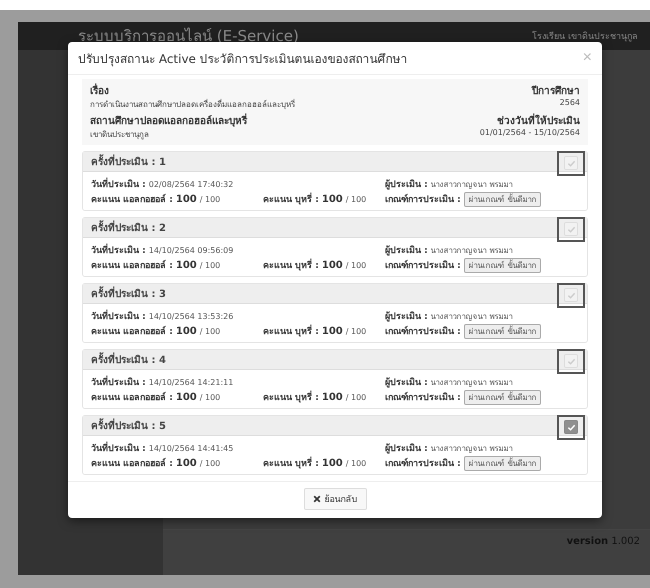 The width and height of the screenshot is (650, 588). What do you see at coordinates (192, 90) in the screenshot?
I see `subject-label: เรื่อง` at bounding box center [192, 90].